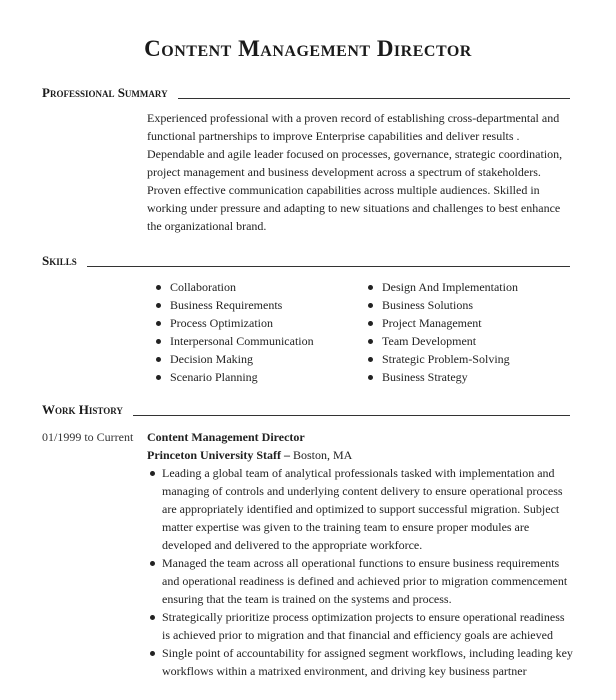 Image resolution: width=616 pixels, height=700 pixels. Describe the element at coordinates (441, 377) in the screenshot. I see `skill-item: Business Strategy` at that location.